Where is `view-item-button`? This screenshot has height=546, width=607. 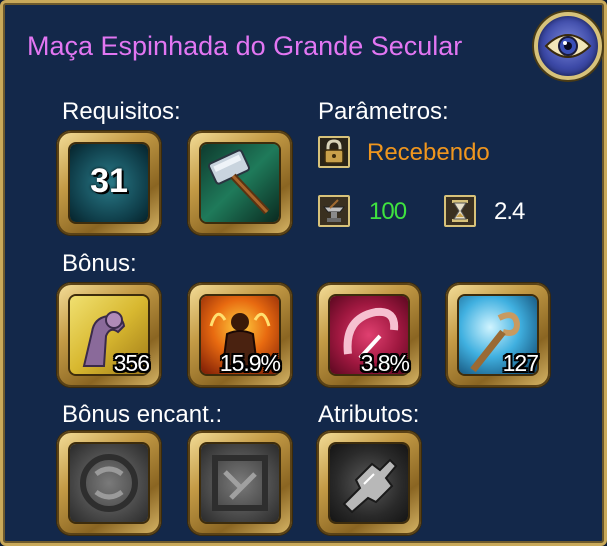
view-item-button is located at coordinates (568, 46).